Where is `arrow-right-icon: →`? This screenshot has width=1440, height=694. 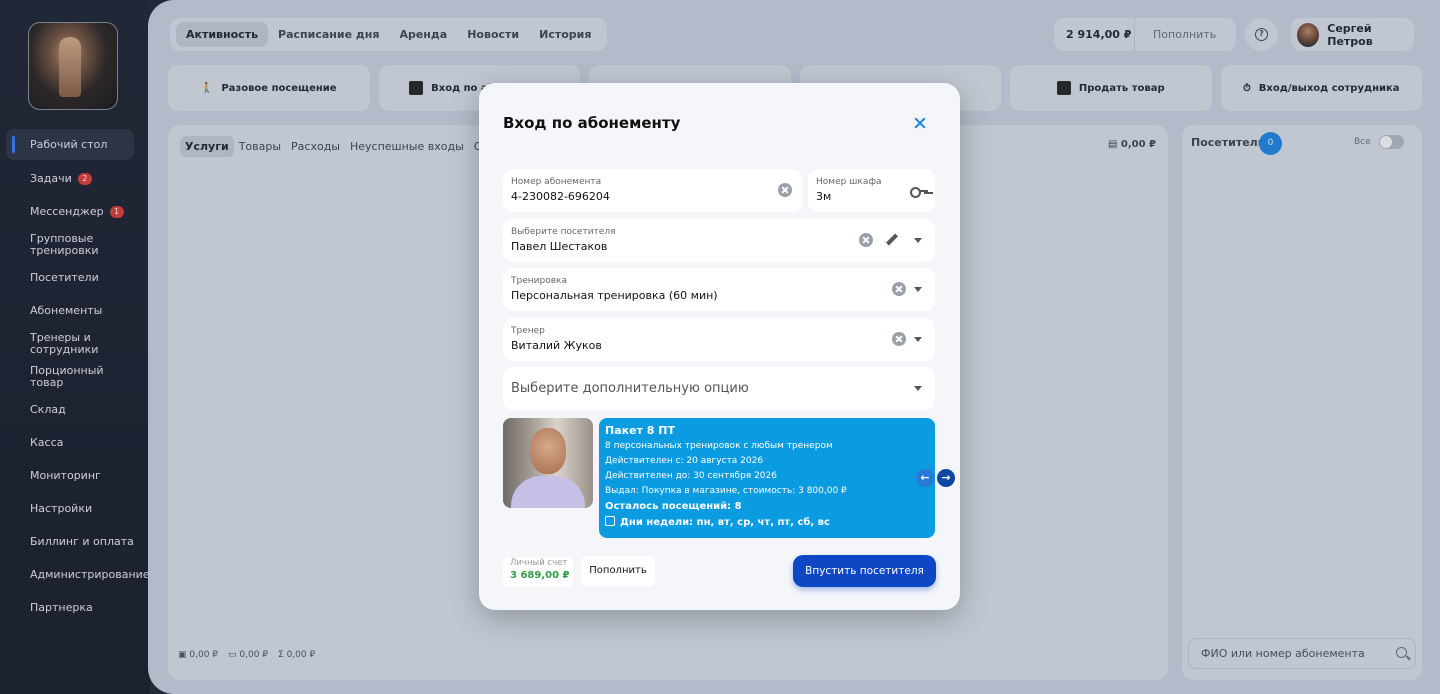
arrow-right-icon: → is located at coordinates (946, 478).